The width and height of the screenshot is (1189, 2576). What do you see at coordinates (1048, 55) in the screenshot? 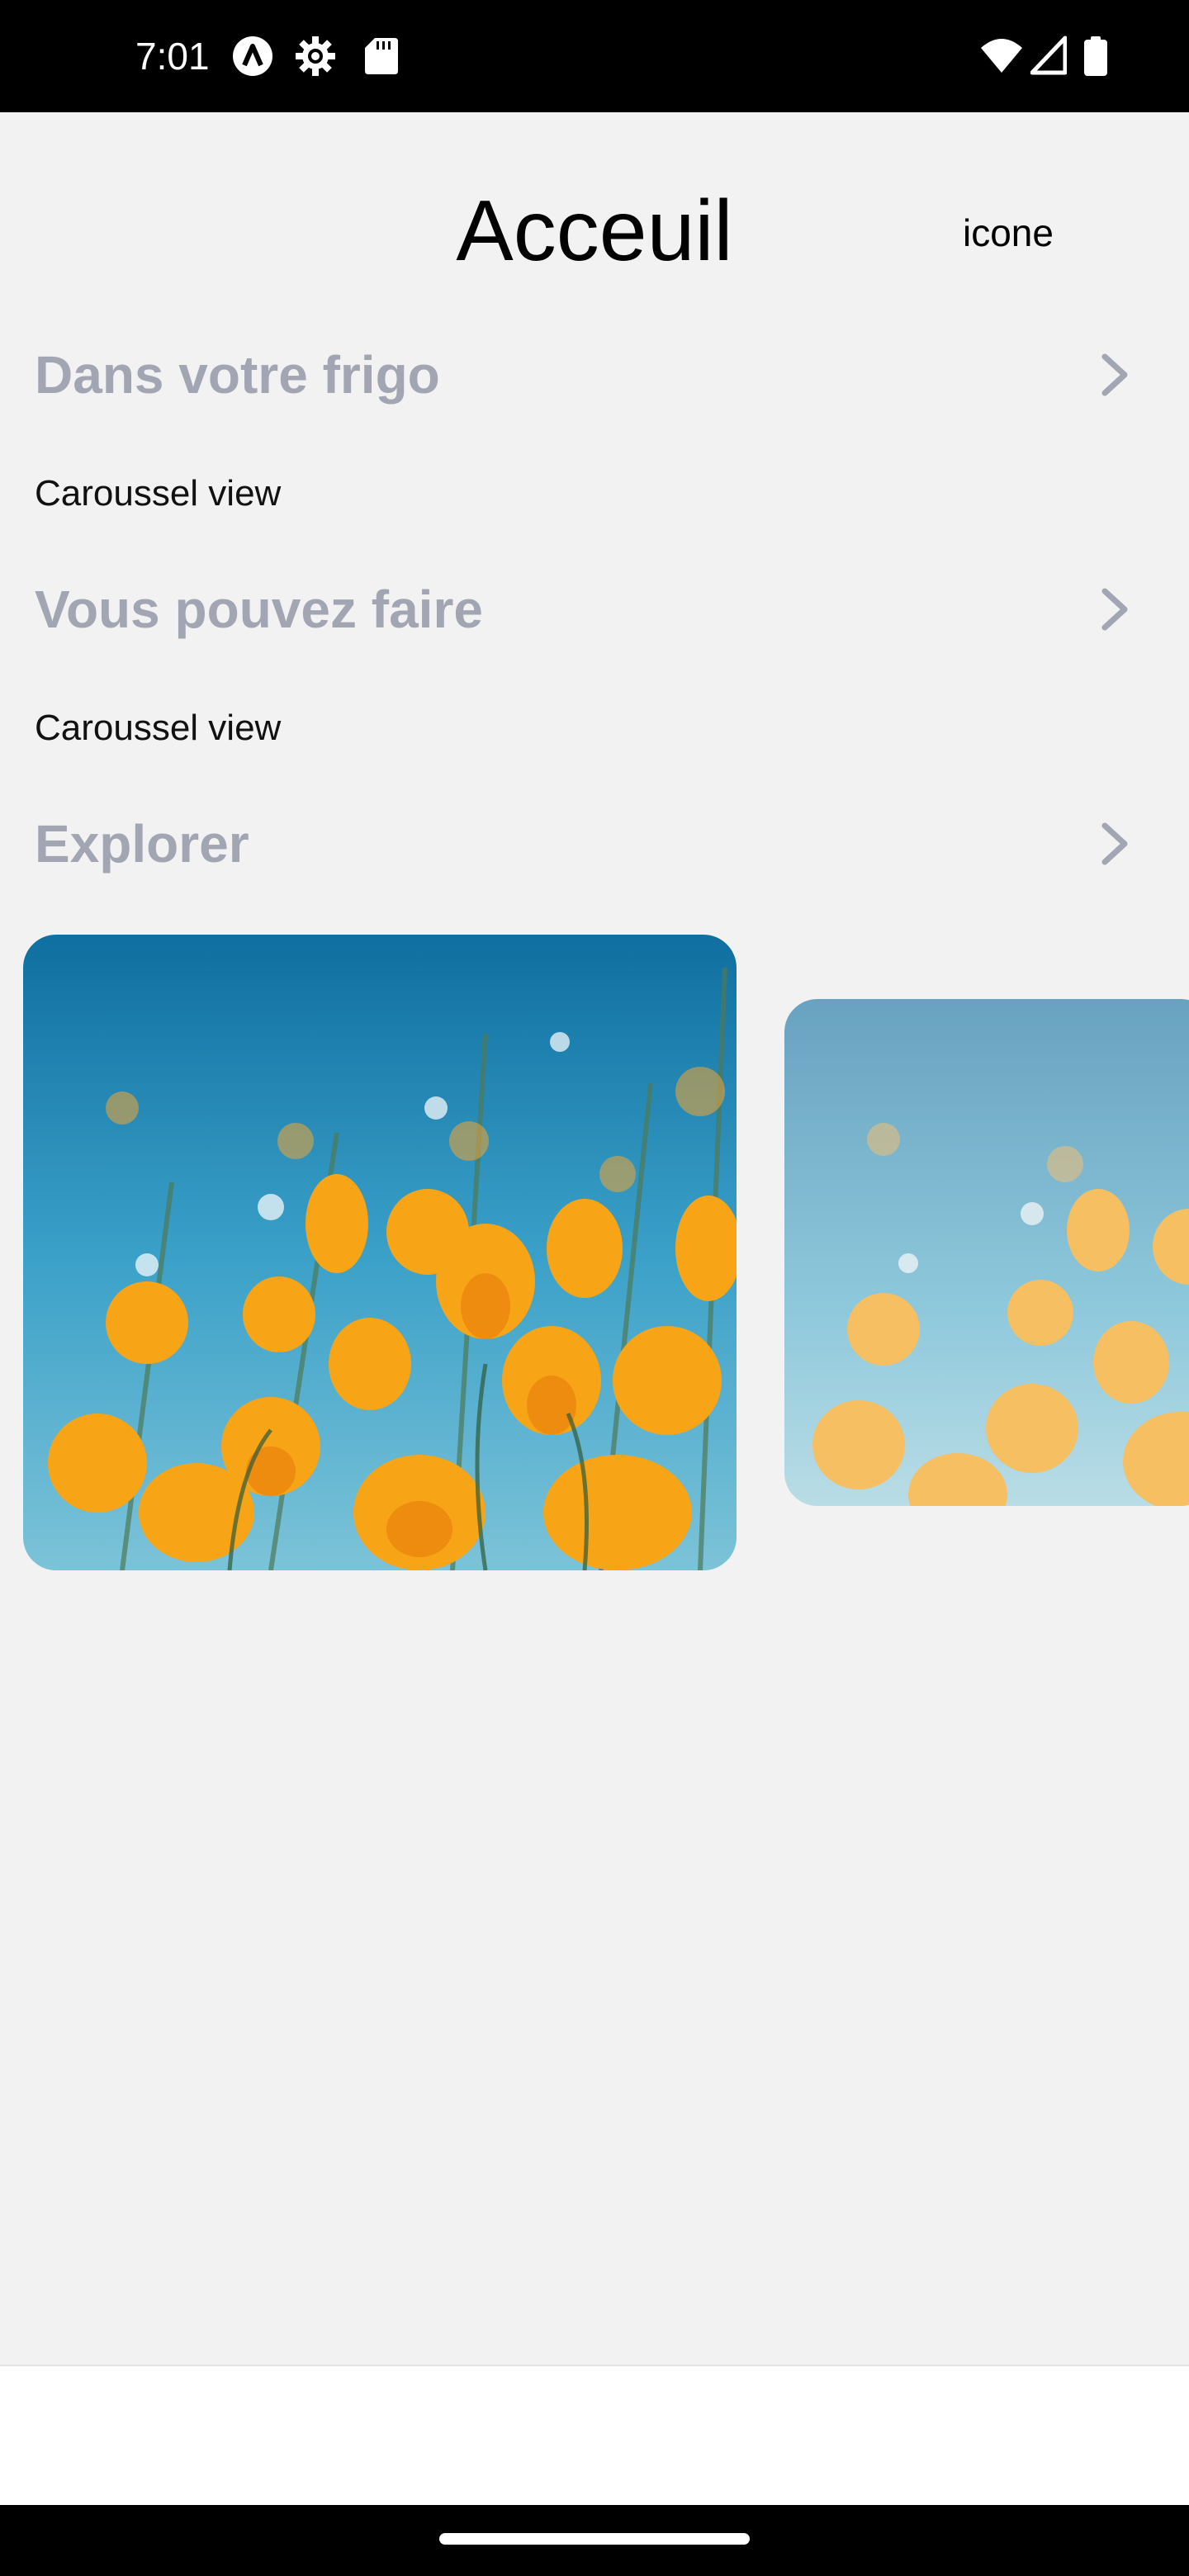
I see `signal-icon` at bounding box center [1048, 55].